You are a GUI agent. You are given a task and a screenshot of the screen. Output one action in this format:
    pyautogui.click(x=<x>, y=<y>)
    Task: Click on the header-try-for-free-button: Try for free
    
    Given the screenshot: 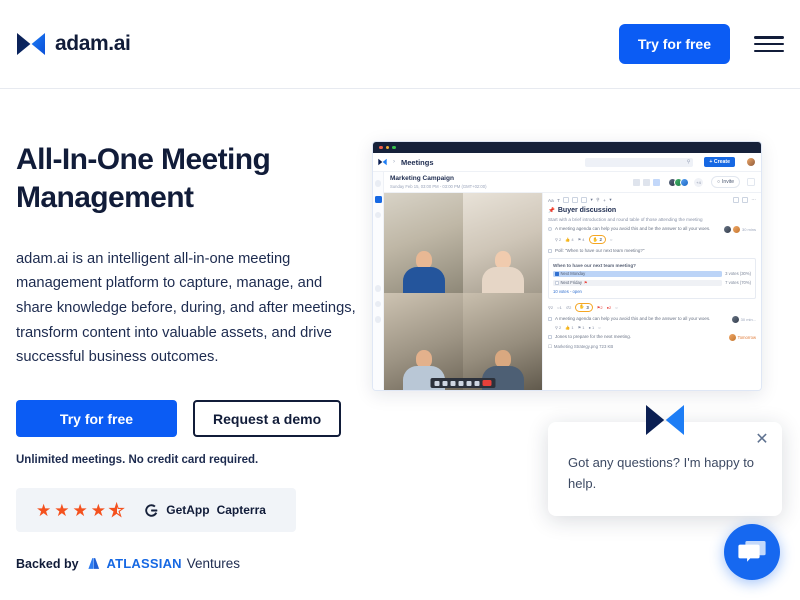 What is the action you would take?
    pyautogui.click(x=674, y=44)
    